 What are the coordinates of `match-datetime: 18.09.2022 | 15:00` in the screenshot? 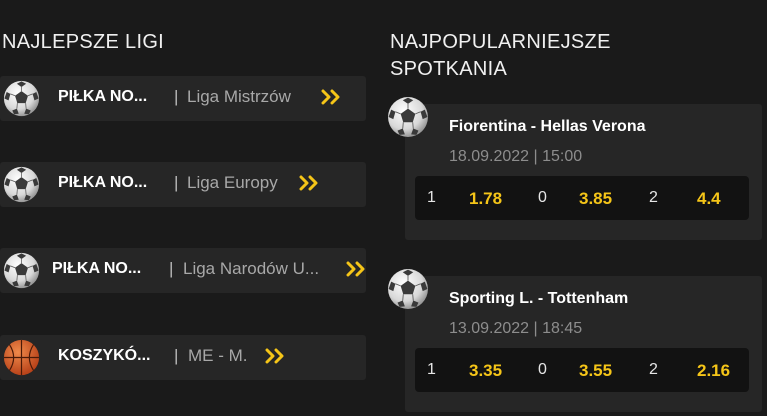 It's located at (516, 156).